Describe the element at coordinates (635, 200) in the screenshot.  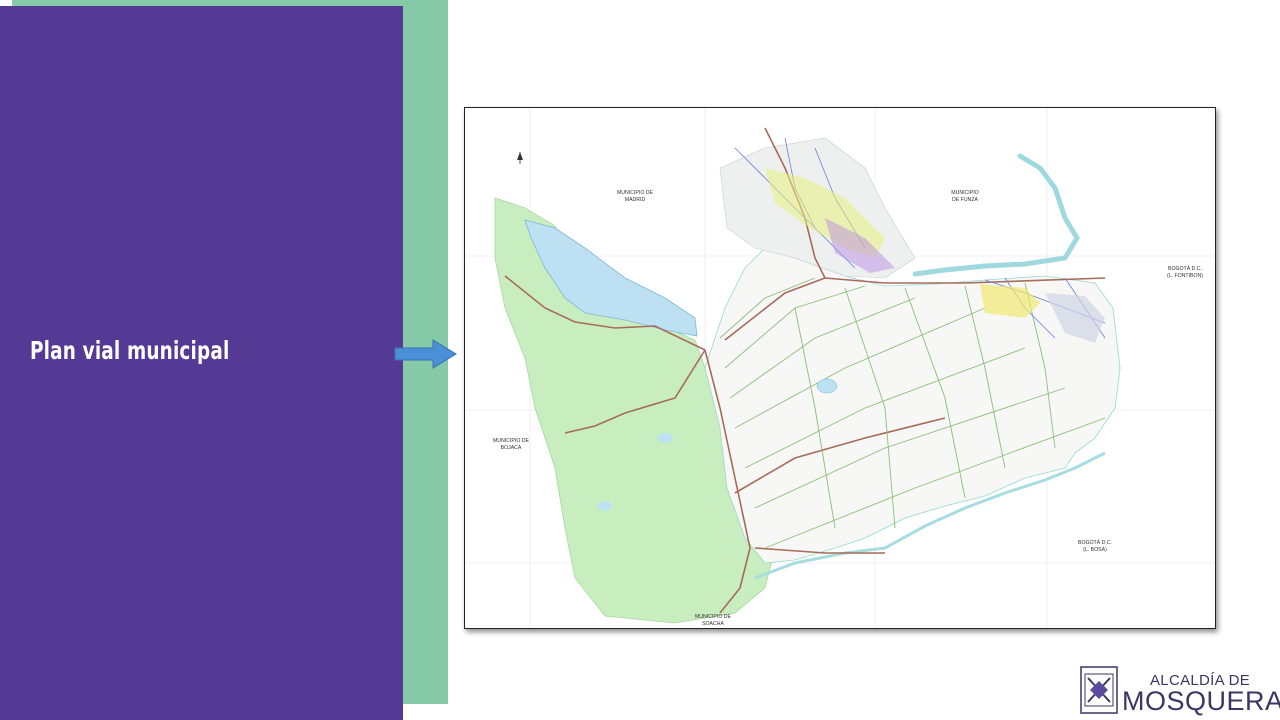
I see `label-madrid-2: MADRID` at that location.